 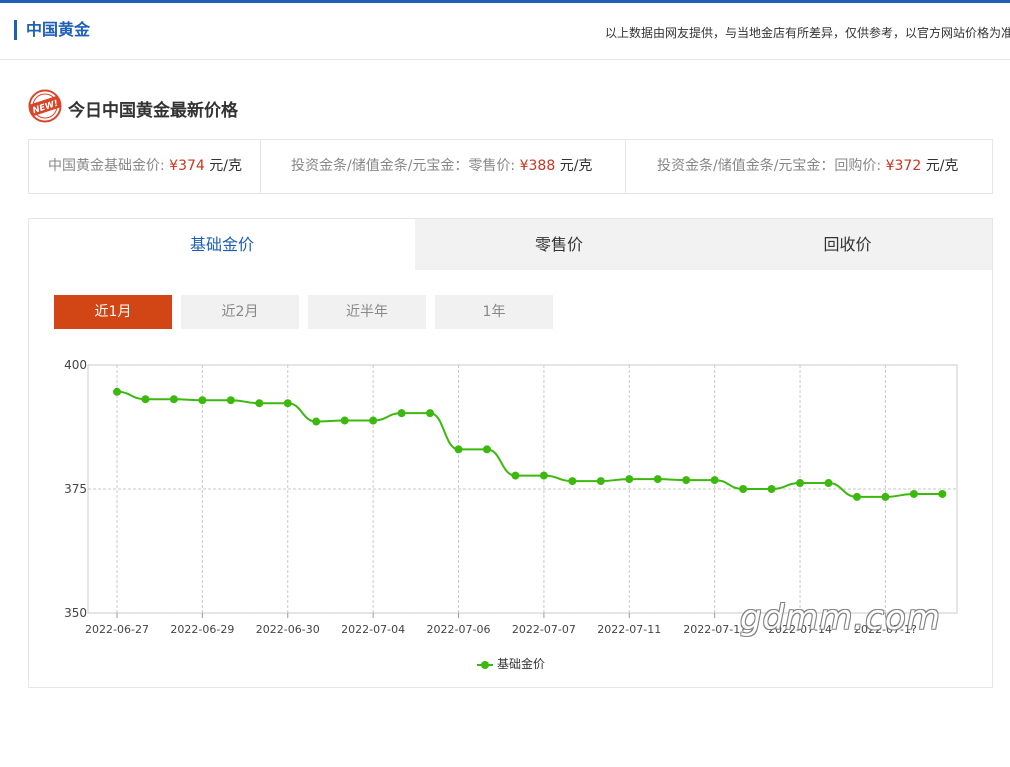 What do you see at coordinates (75, 489) in the screenshot?
I see `y-tick-label: 375` at bounding box center [75, 489].